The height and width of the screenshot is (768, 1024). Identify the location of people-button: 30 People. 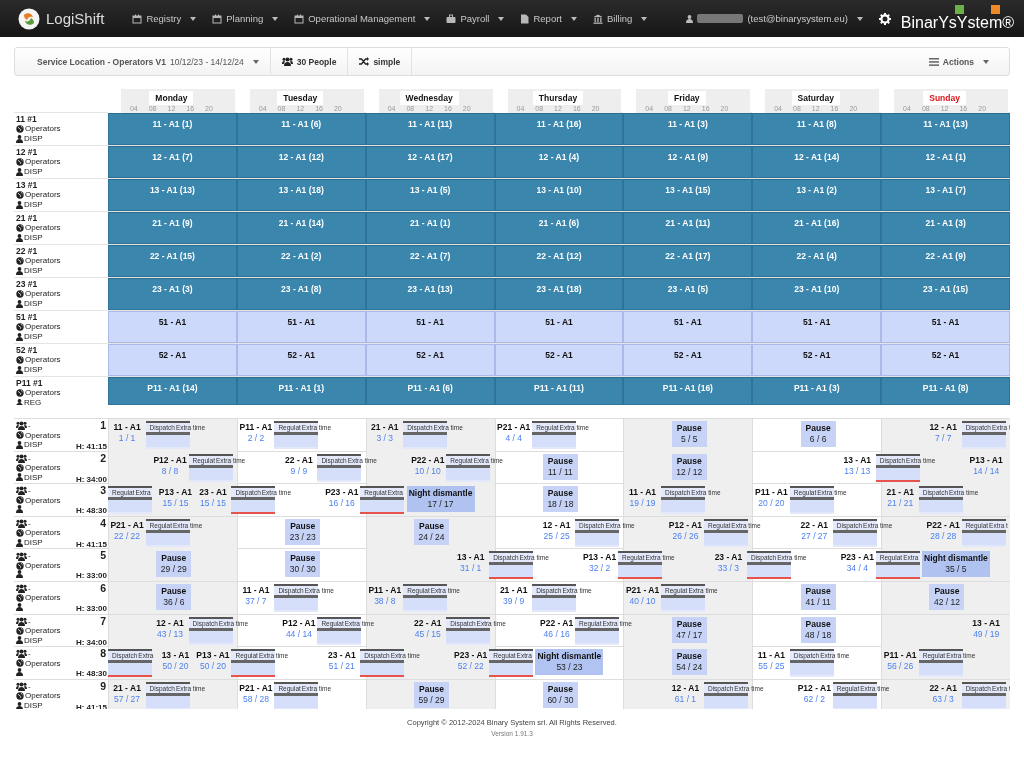
(309, 61).